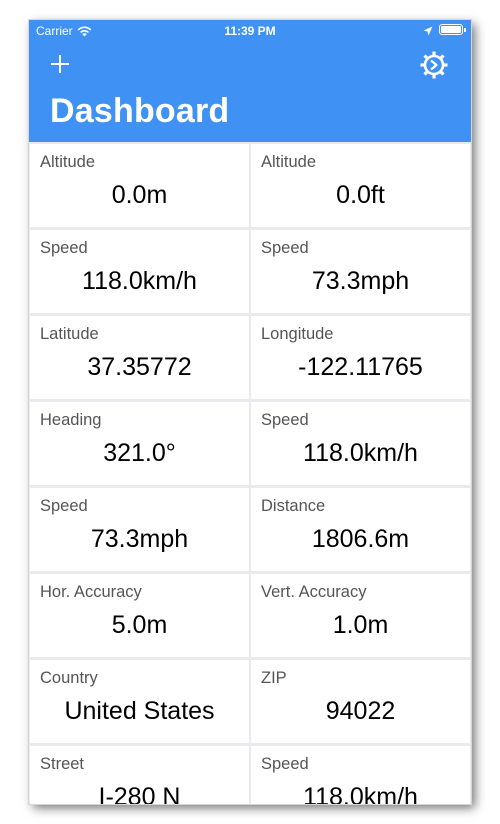 The width and height of the screenshot is (500, 824). Describe the element at coordinates (360, 367) in the screenshot. I see `tile-value: -122.11765` at that location.